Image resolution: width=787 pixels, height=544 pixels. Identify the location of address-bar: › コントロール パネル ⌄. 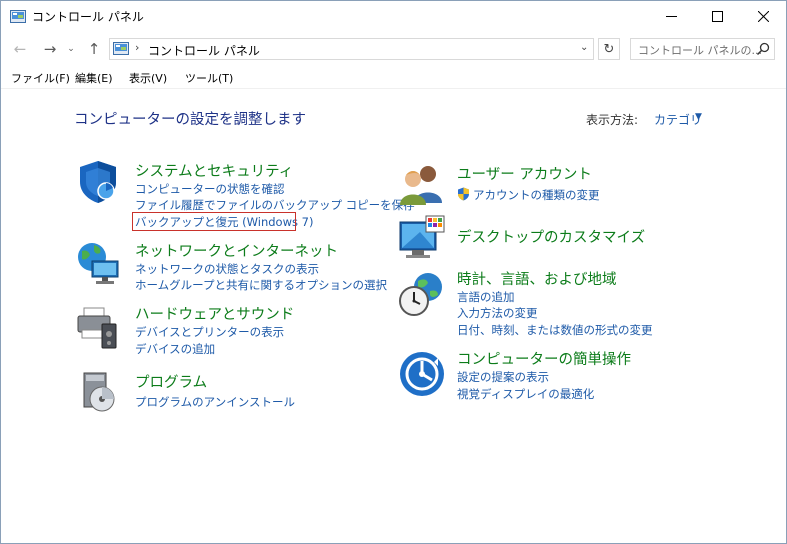
(351, 49).